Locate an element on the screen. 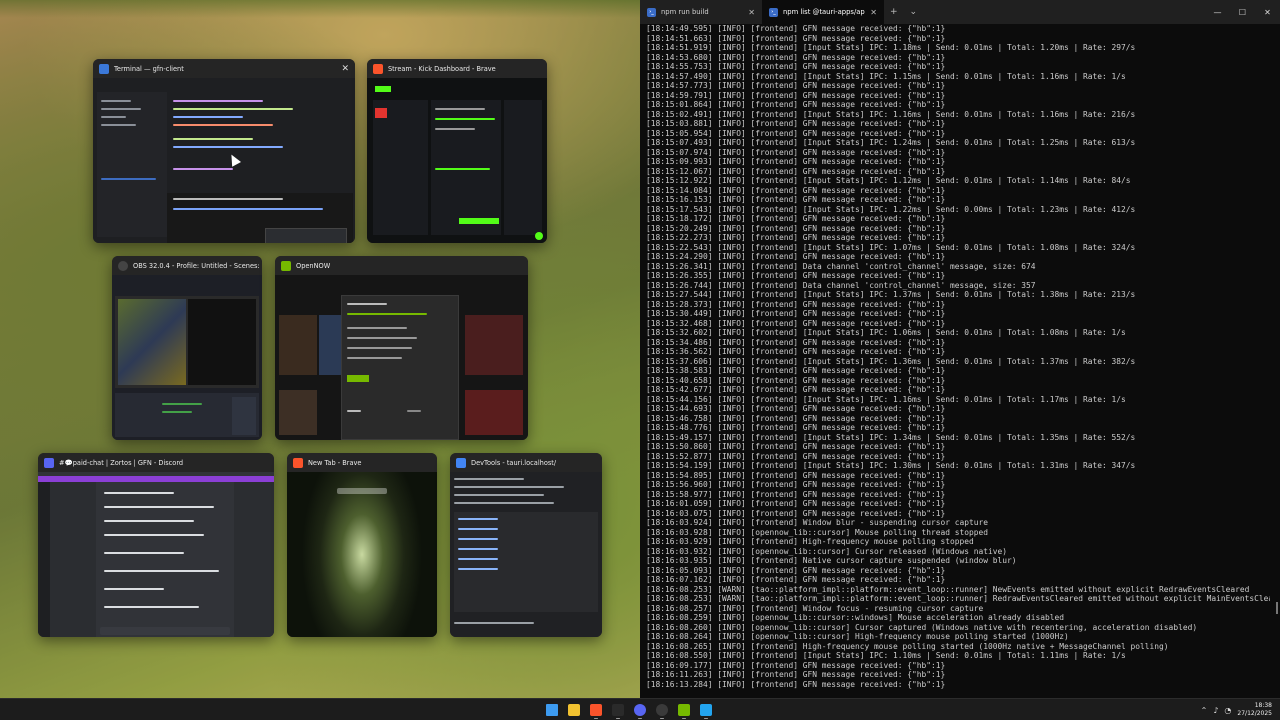  chevron-up-icon: ⌃ is located at coordinates (1204, 710).